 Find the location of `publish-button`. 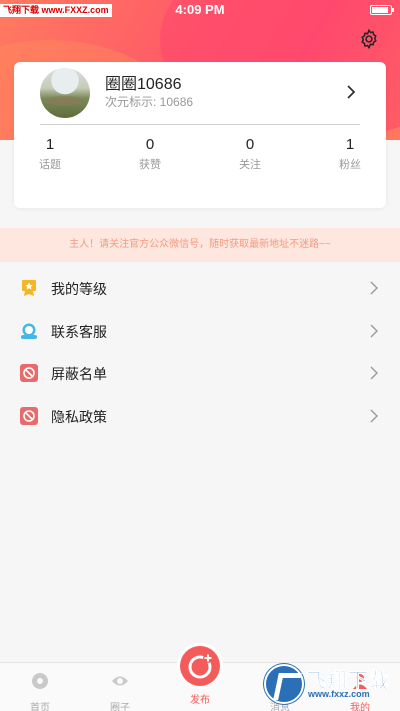

publish-button is located at coordinates (200, 666).